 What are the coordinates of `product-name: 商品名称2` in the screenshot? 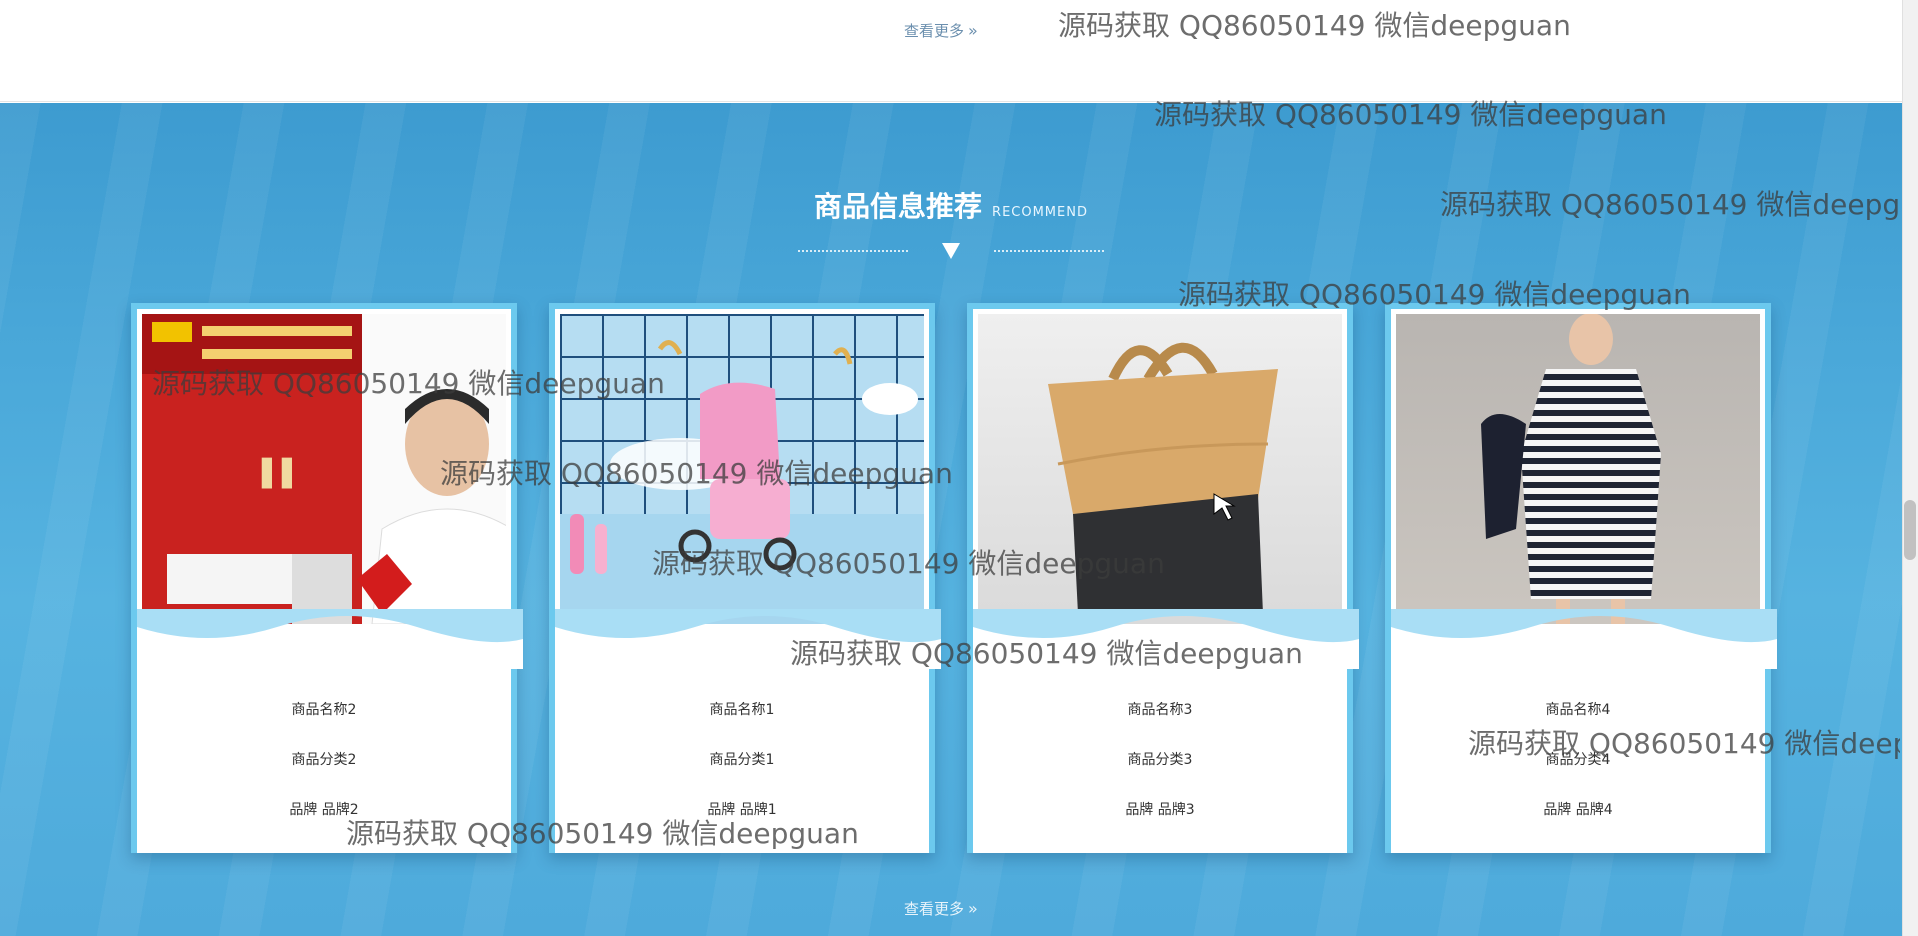 It's located at (324, 724).